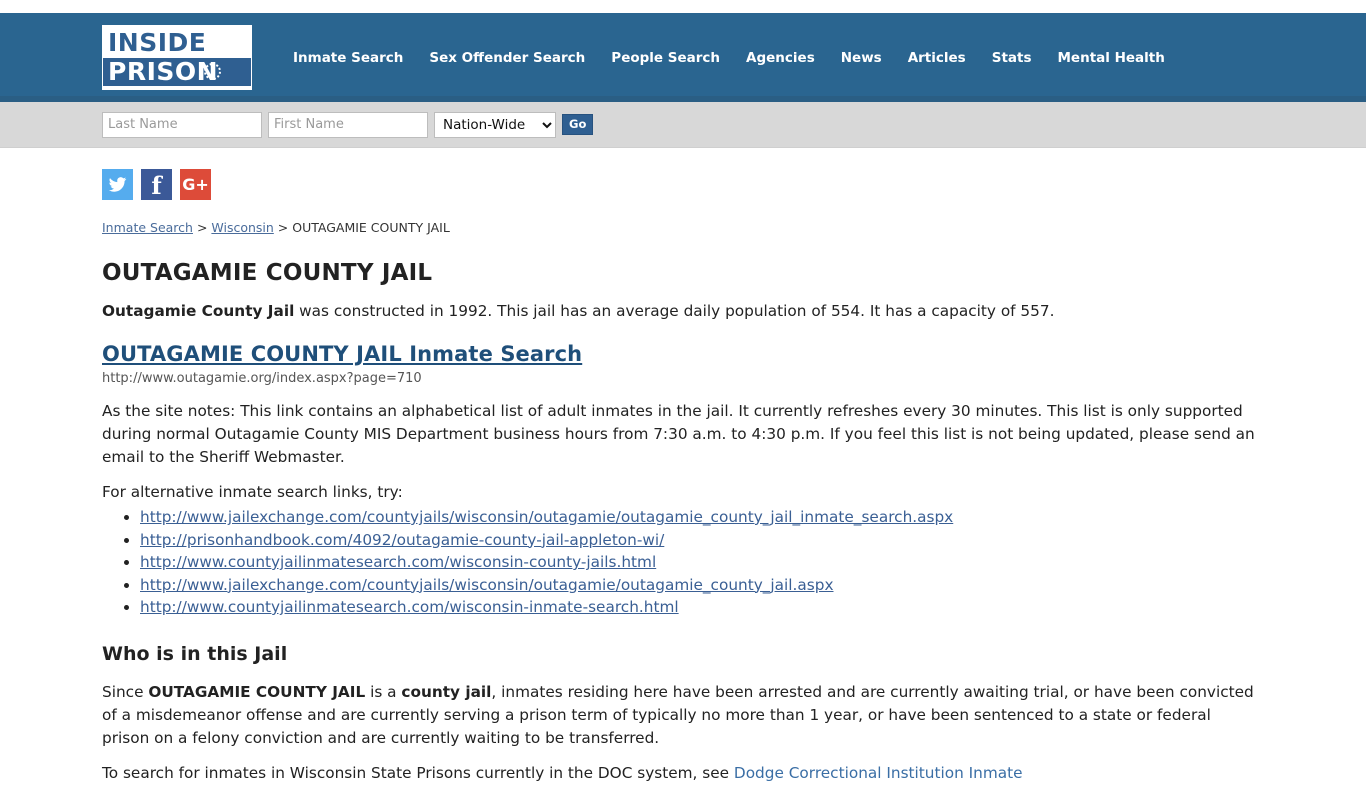 This screenshot has height=785, width=1366. What do you see at coordinates (177, 43) in the screenshot?
I see `logo-text-inside: INSIDE` at bounding box center [177, 43].